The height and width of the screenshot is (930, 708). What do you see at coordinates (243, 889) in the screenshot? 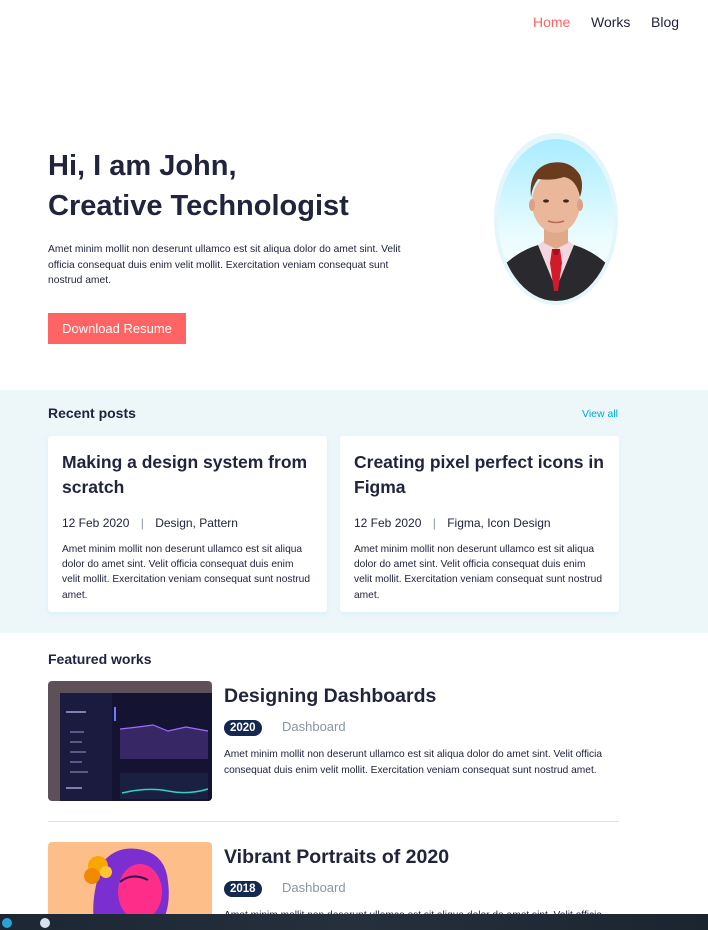
I see `year-badge: 2018` at bounding box center [243, 889].